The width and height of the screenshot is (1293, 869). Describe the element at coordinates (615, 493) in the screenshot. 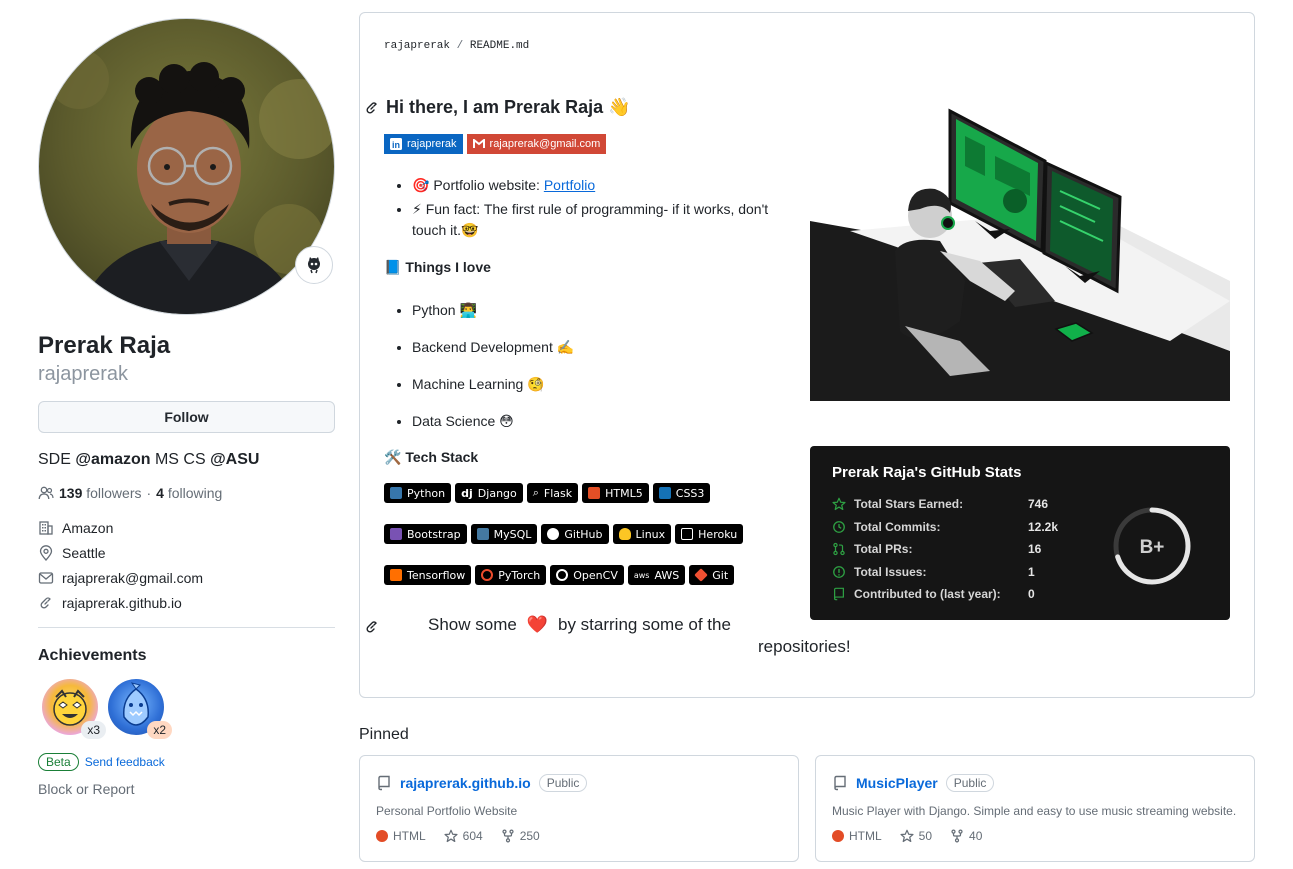

I see `tech-badge: HTML5` at that location.